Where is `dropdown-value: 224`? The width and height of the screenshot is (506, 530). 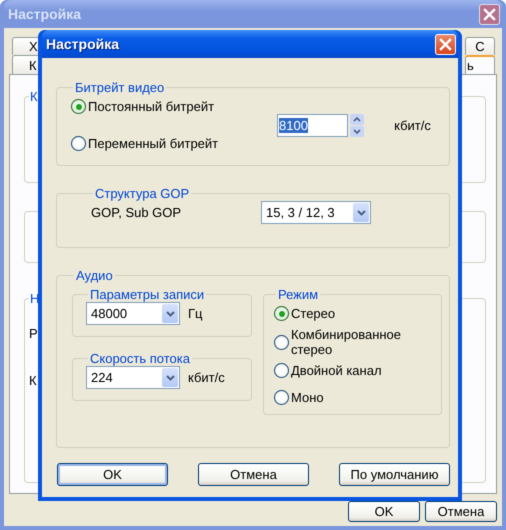
dropdown-value: 224 is located at coordinates (102, 377).